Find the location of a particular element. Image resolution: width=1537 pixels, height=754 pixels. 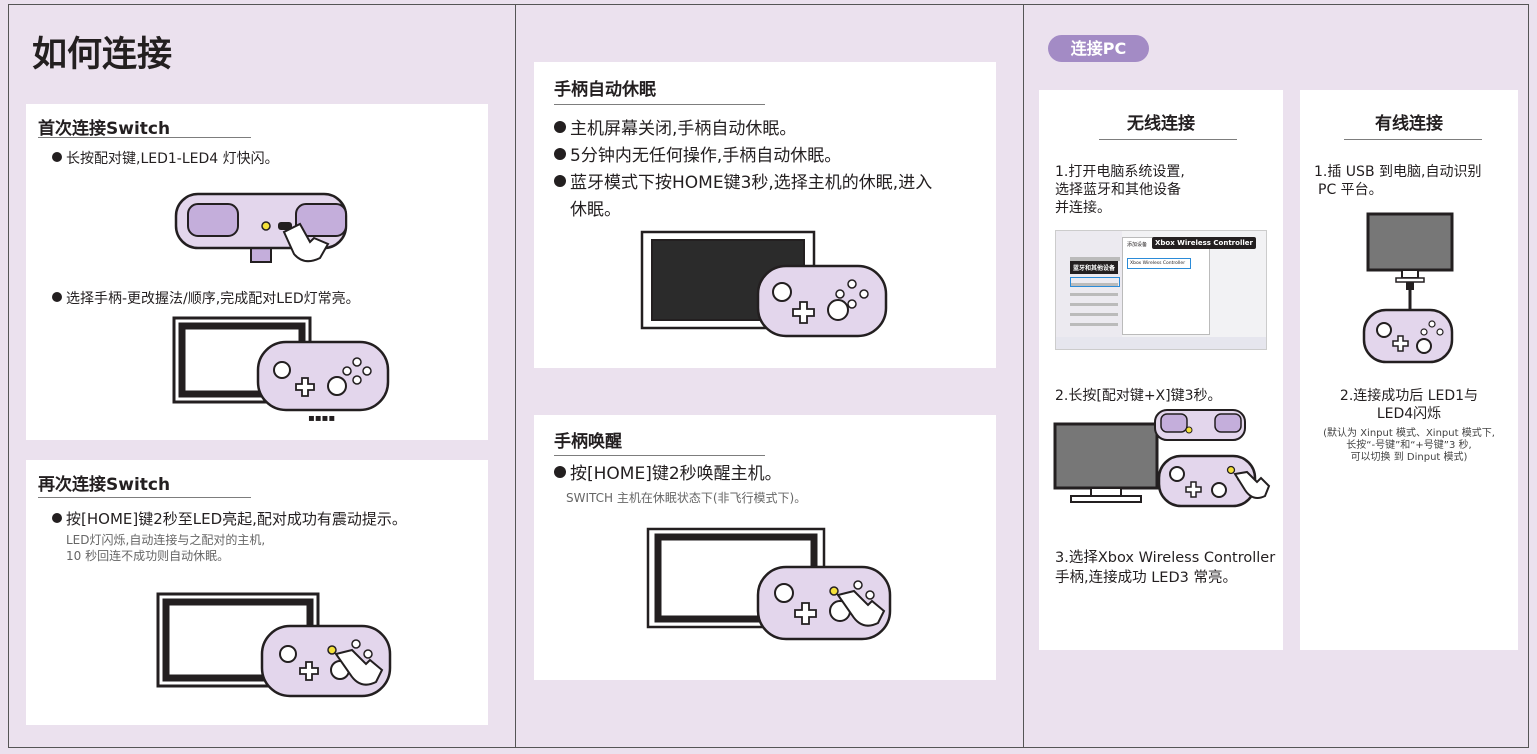

step-text: 按[HOME]键2秒至LED亮起,配对成功有震动提示。 is located at coordinates (236, 519).